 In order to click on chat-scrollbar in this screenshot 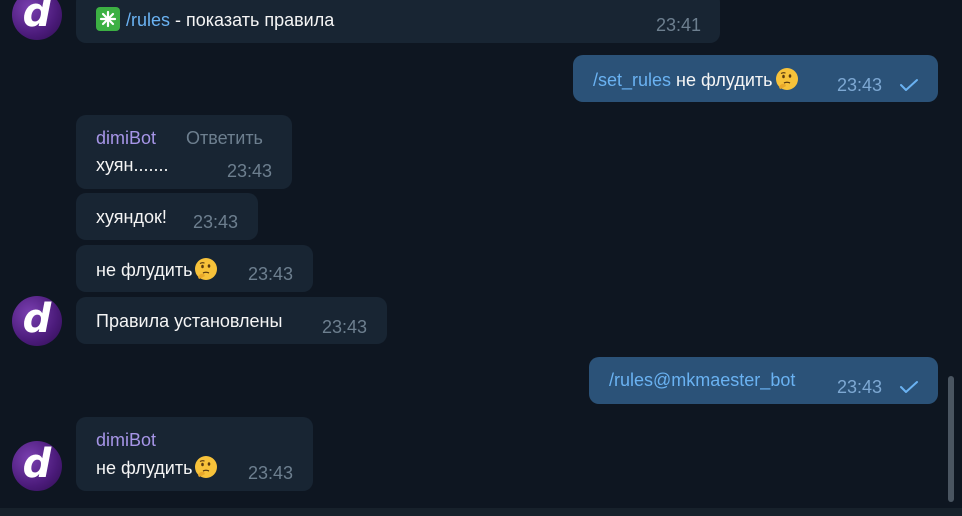, I will do `click(951, 439)`.